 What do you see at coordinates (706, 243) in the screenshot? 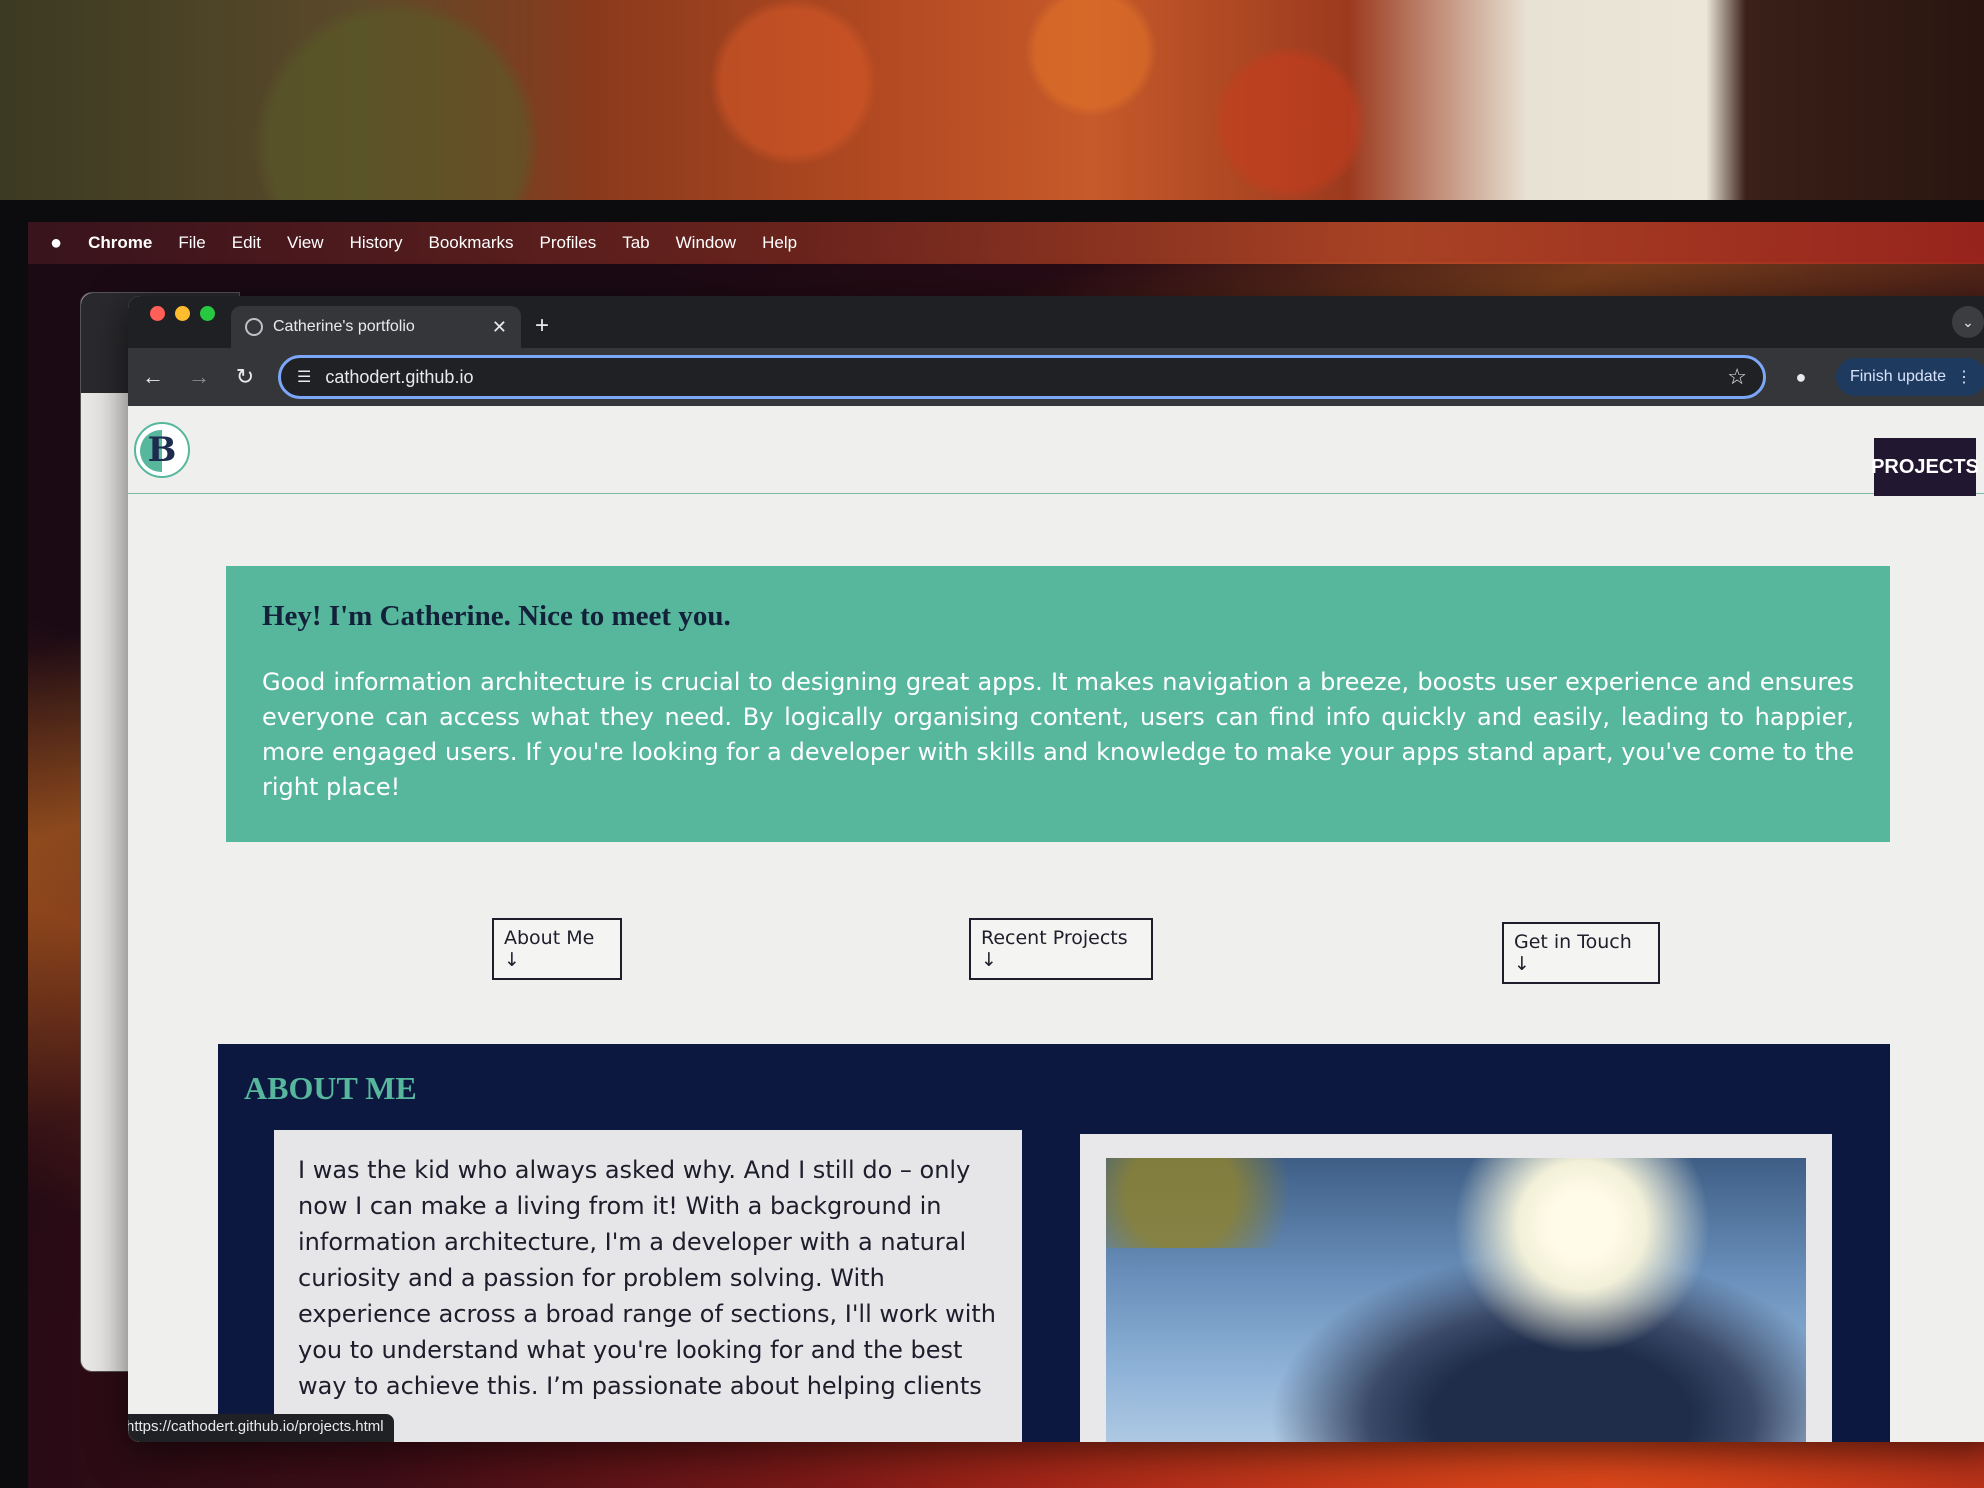
I see `menu-window: Window` at bounding box center [706, 243].